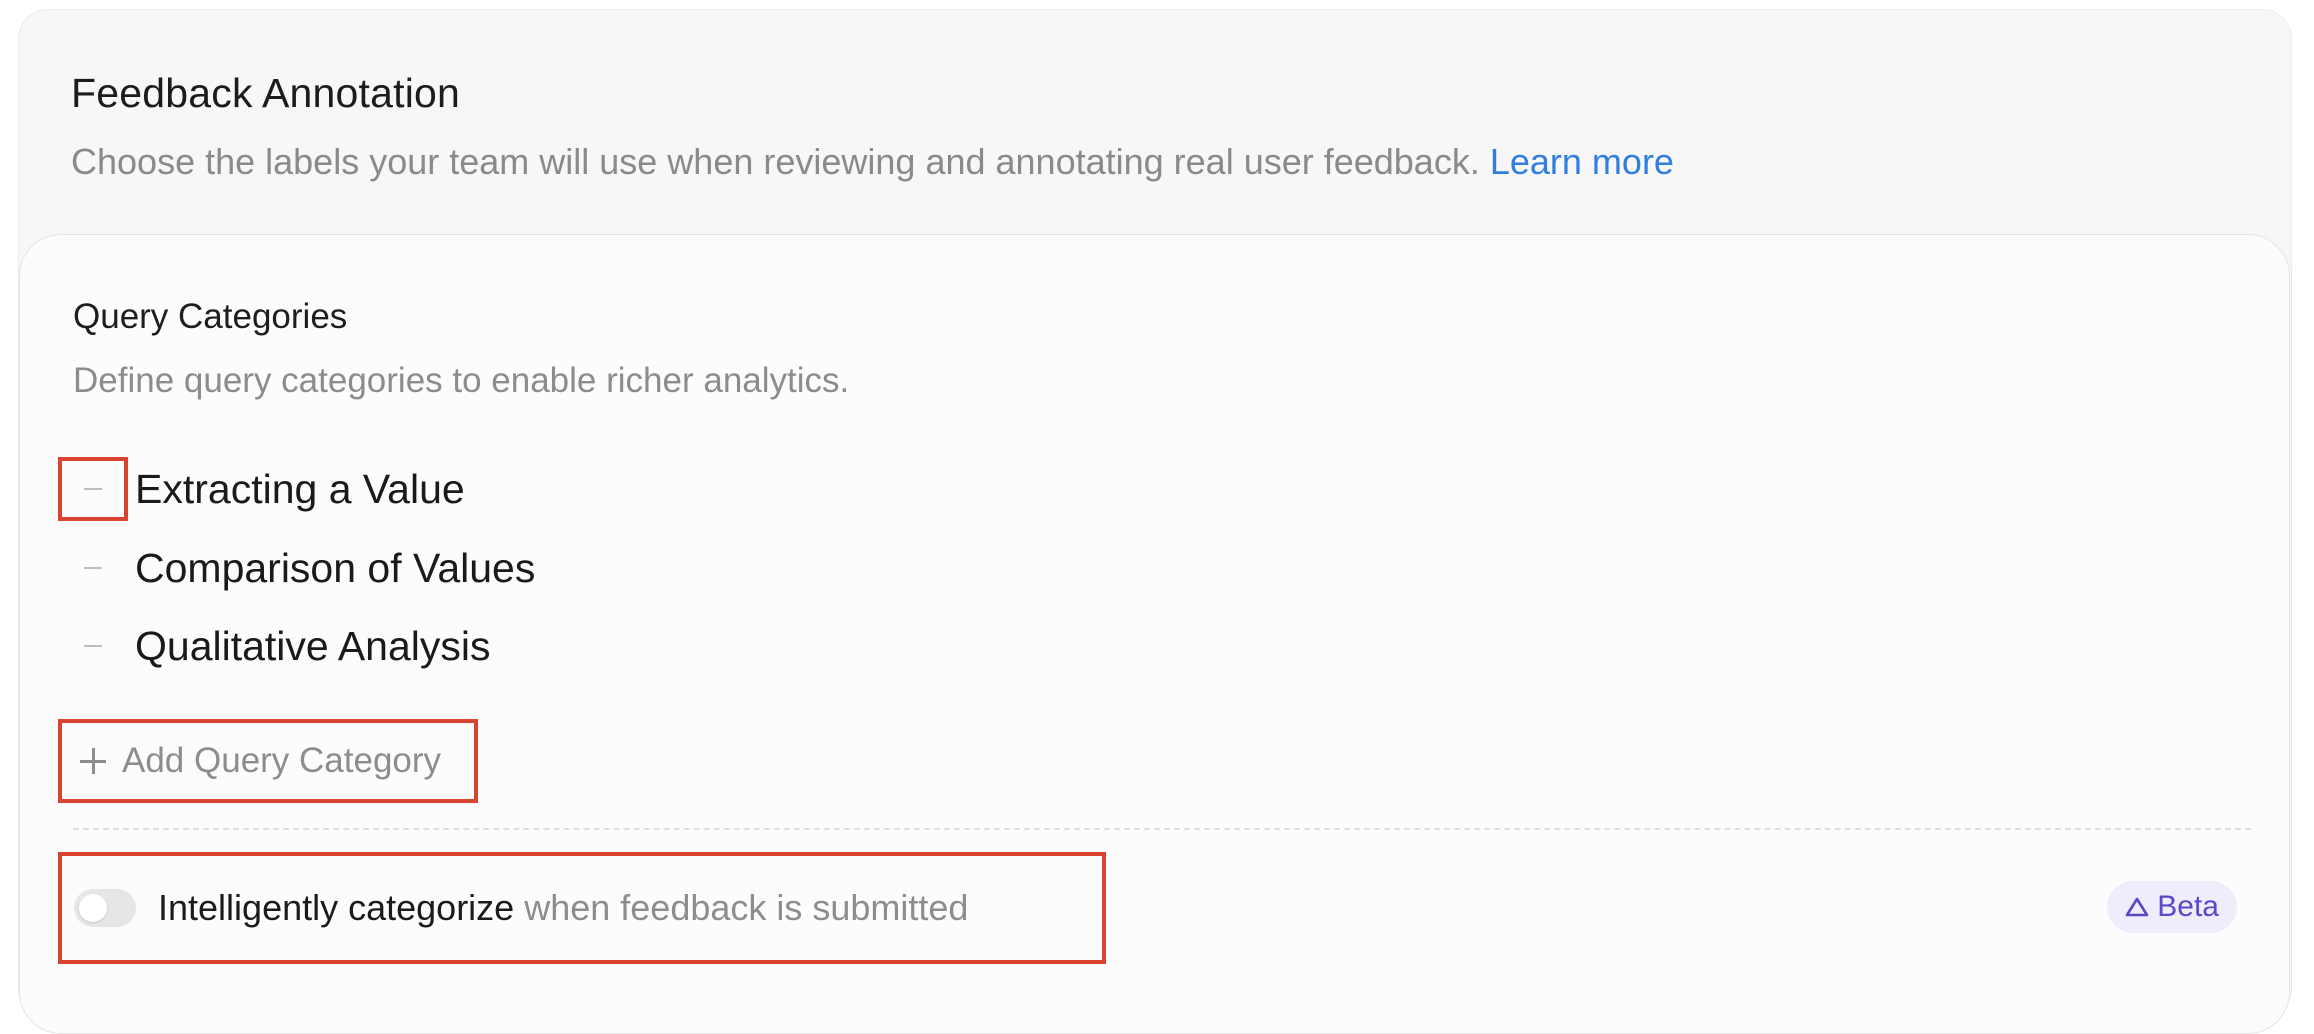 Image resolution: width=2314 pixels, height=1034 pixels. I want to click on category-label: Qualitative Analysis, so click(313, 646).